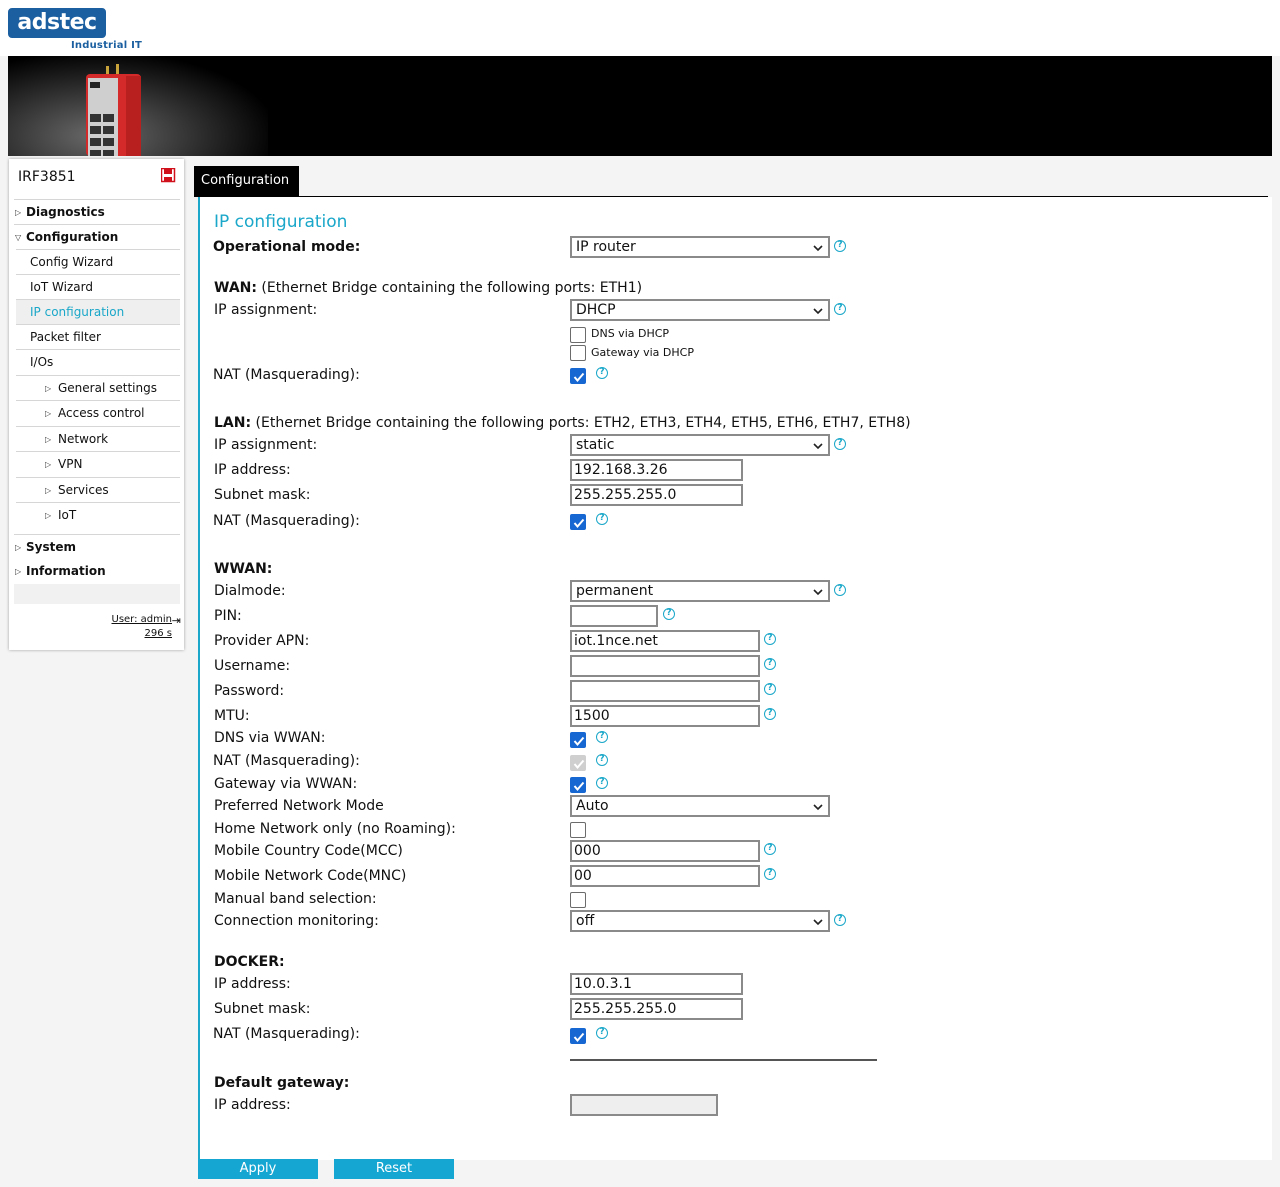  Describe the element at coordinates (578, 376) in the screenshot. I see `wan-nat-checkbox` at that location.